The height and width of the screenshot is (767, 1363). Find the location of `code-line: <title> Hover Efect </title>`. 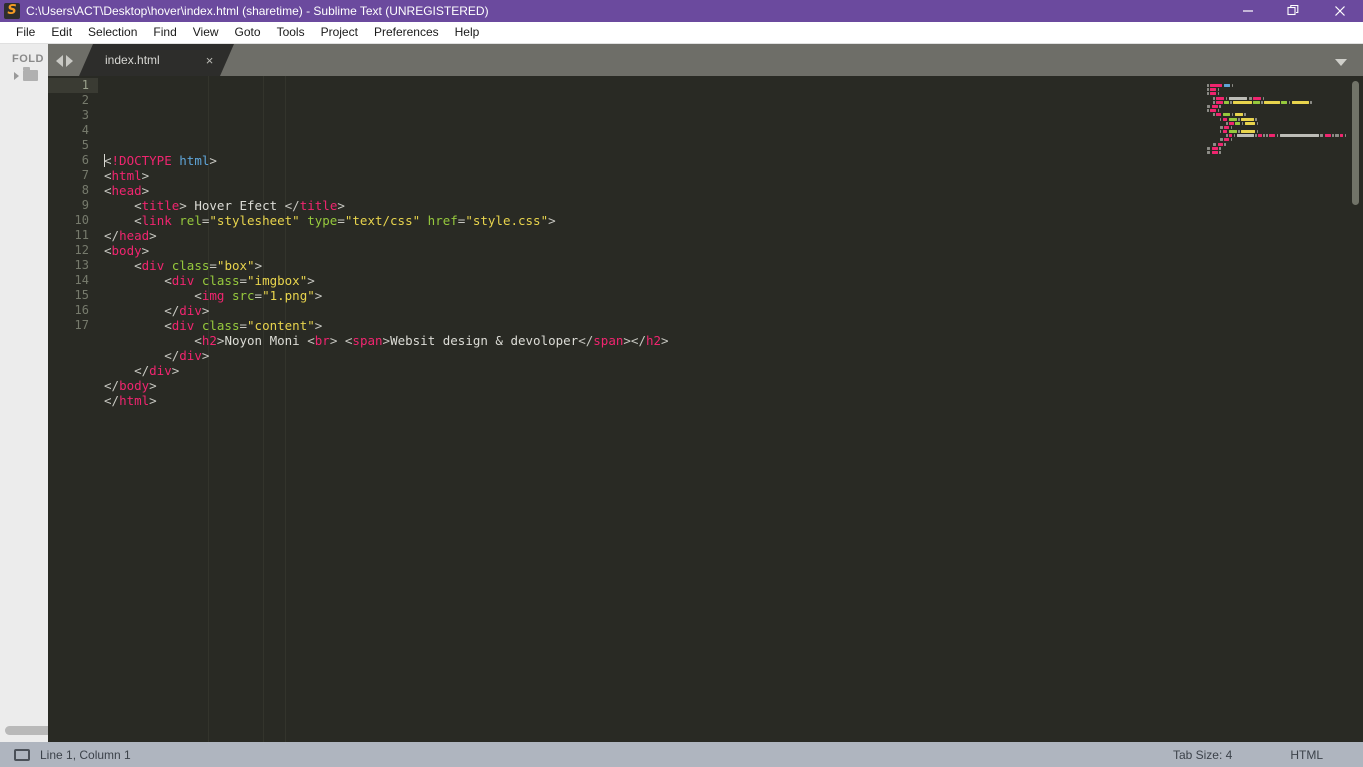

code-line: <title> Hover Efect </title> is located at coordinates (647, 205).